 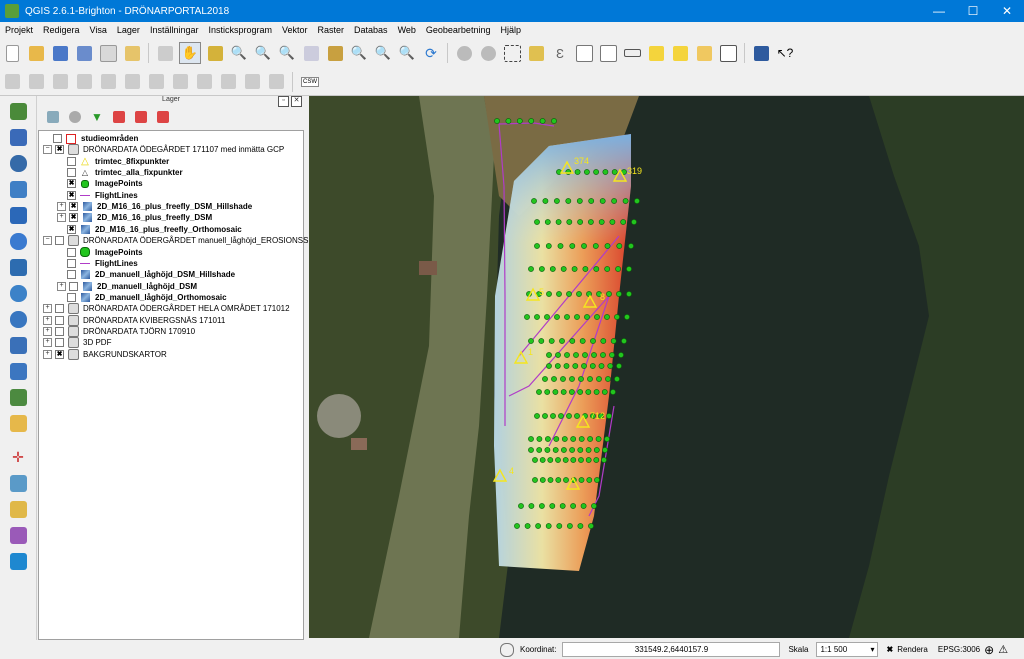 What do you see at coordinates (36, 82) in the screenshot?
I see `current-edits-icon` at bounding box center [36, 82].